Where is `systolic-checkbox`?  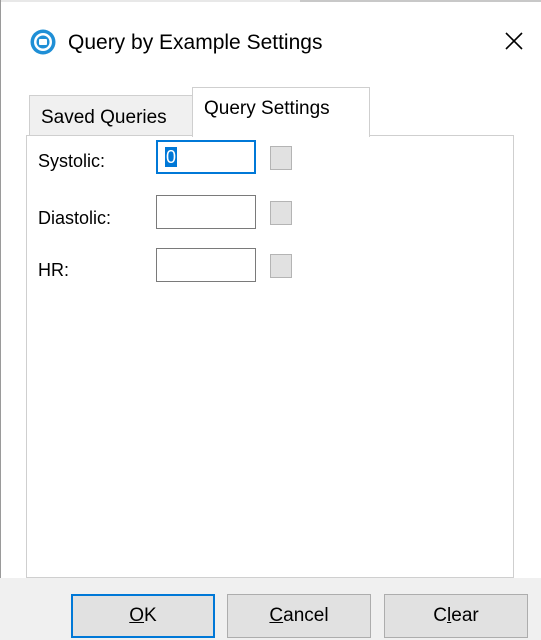
systolic-checkbox is located at coordinates (281, 158).